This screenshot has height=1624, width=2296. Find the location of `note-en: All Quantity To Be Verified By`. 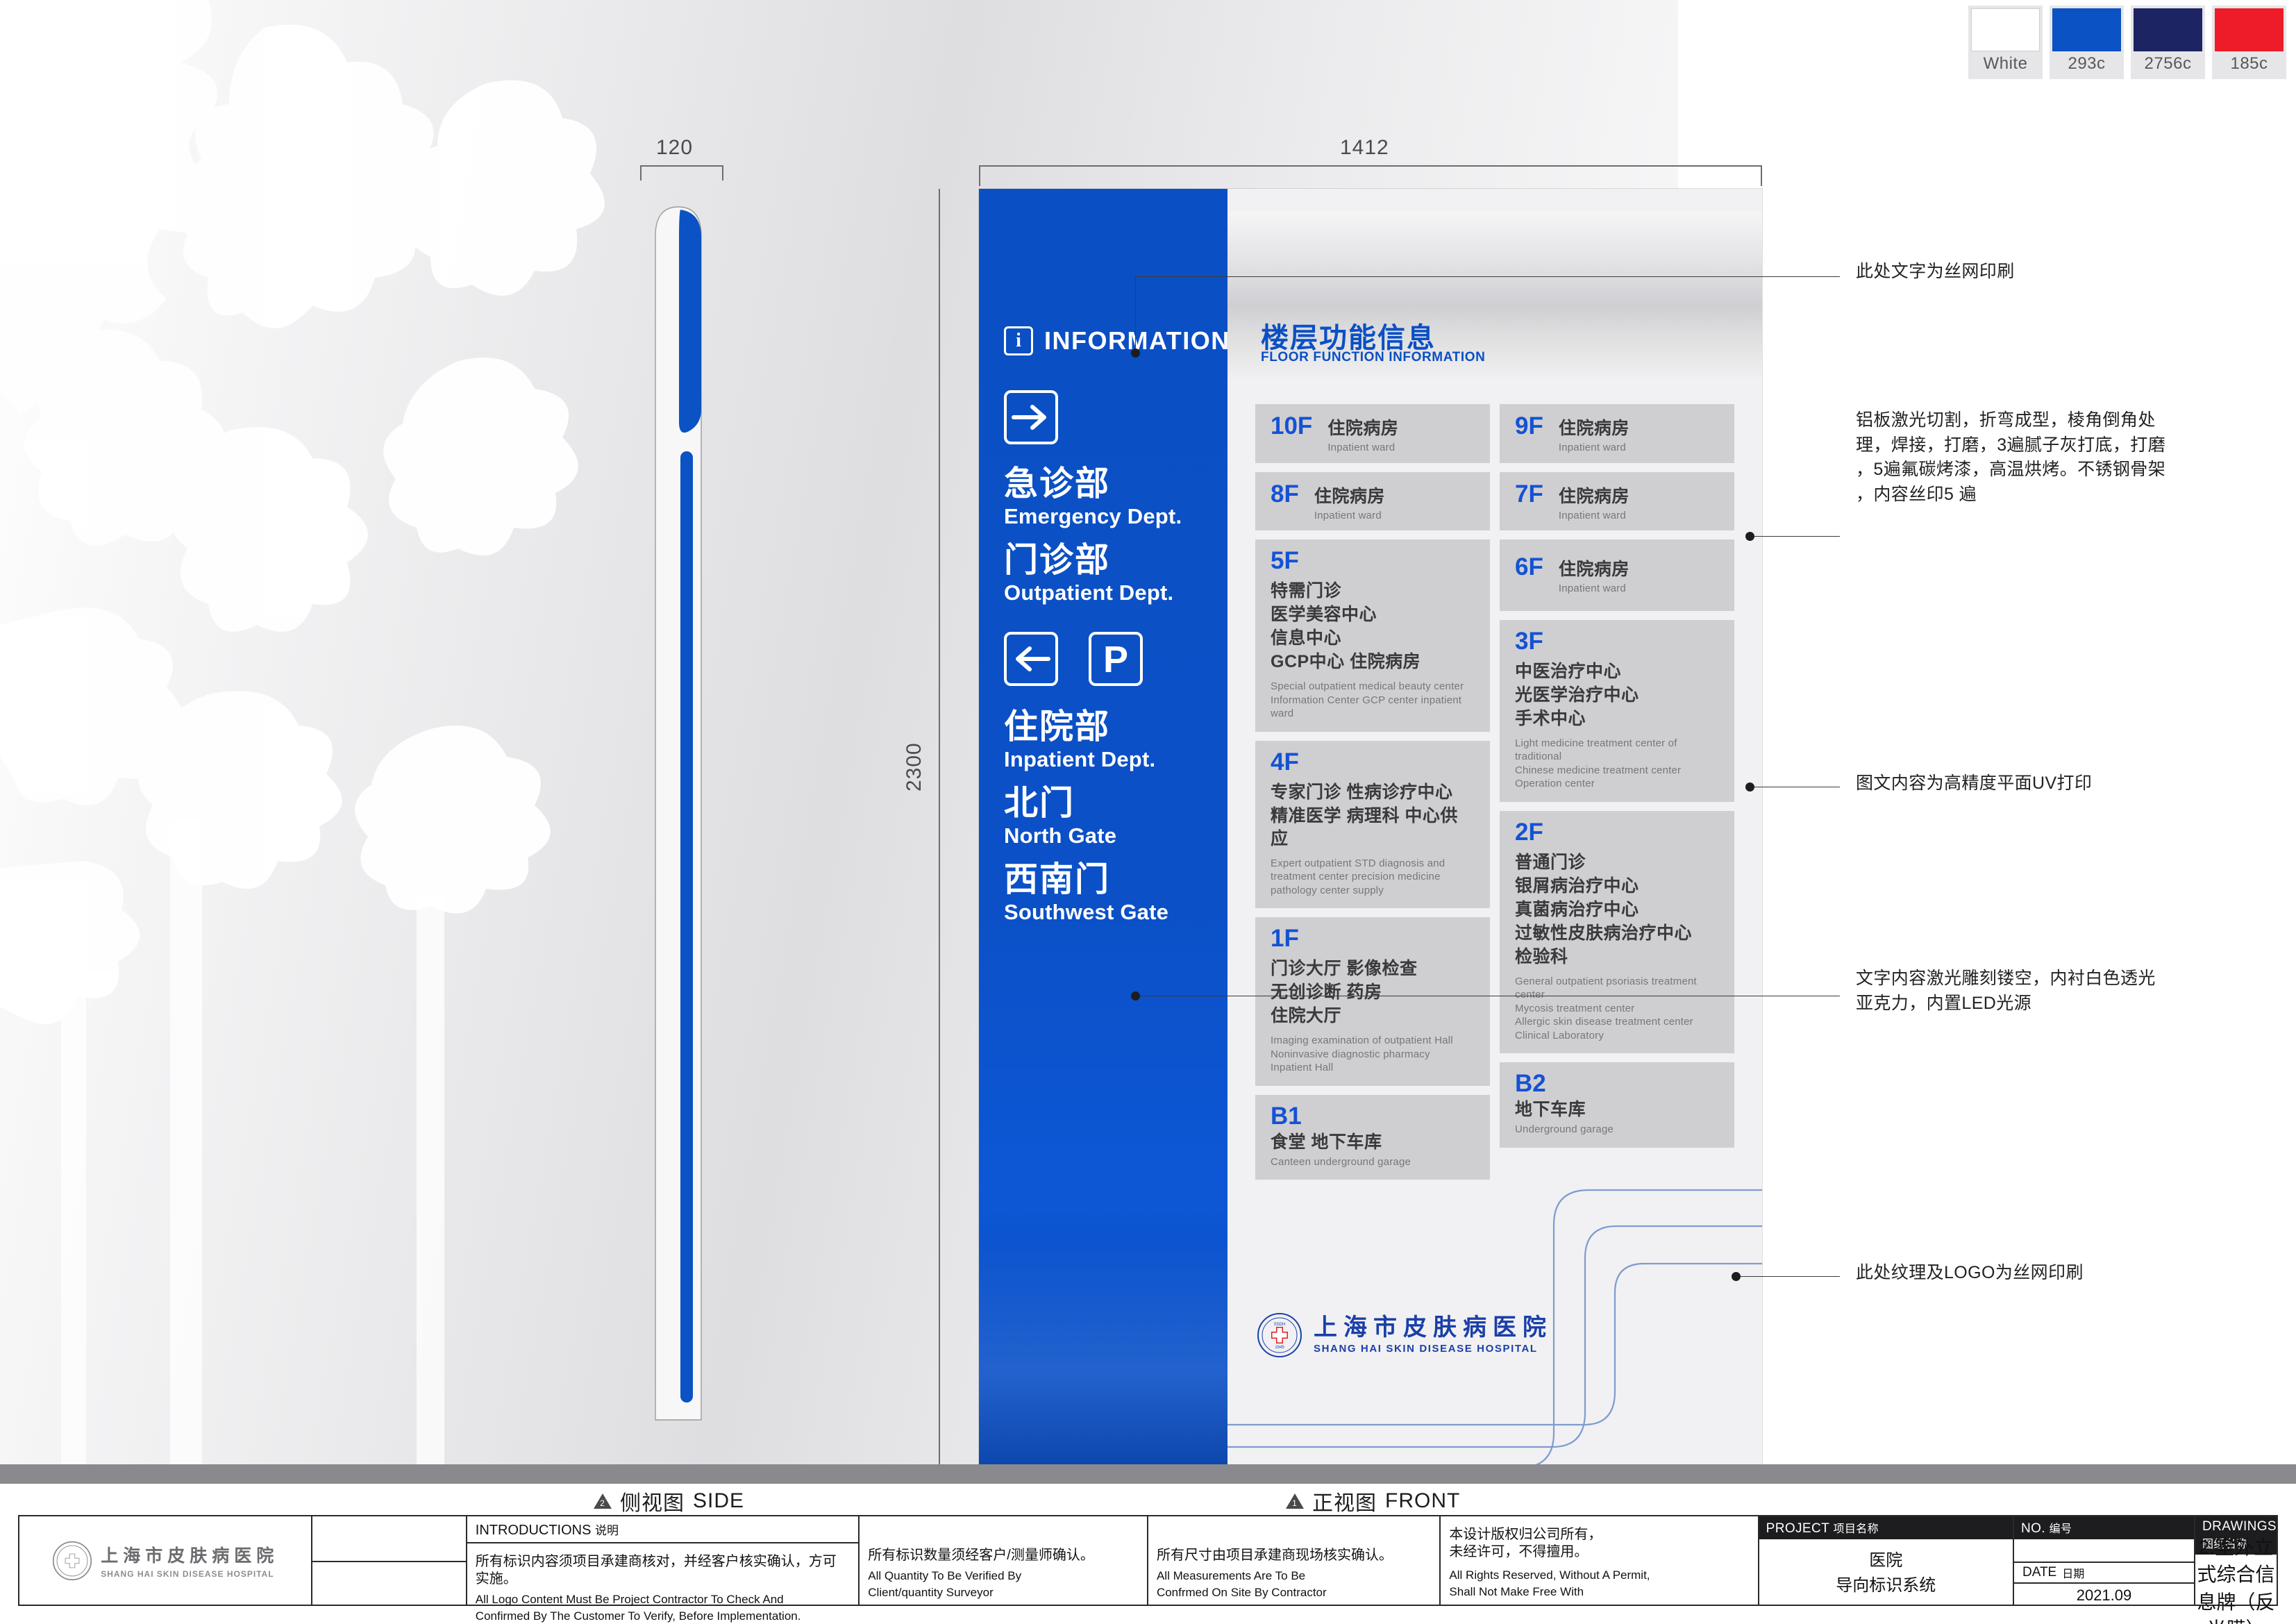

note-en: All Quantity To Be Verified By is located at coordinates (945, 1575).